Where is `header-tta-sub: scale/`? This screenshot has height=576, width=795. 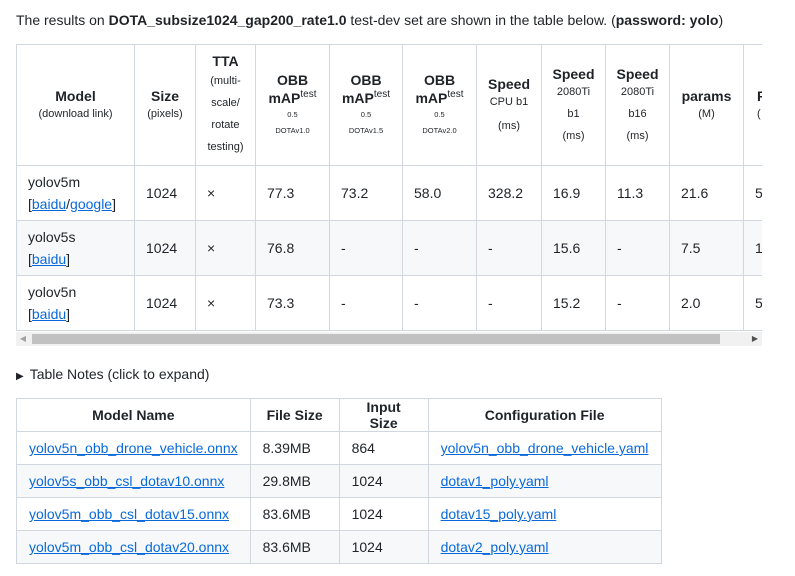 header-tta-sub: scale/ is located at coordinates (225, 103).